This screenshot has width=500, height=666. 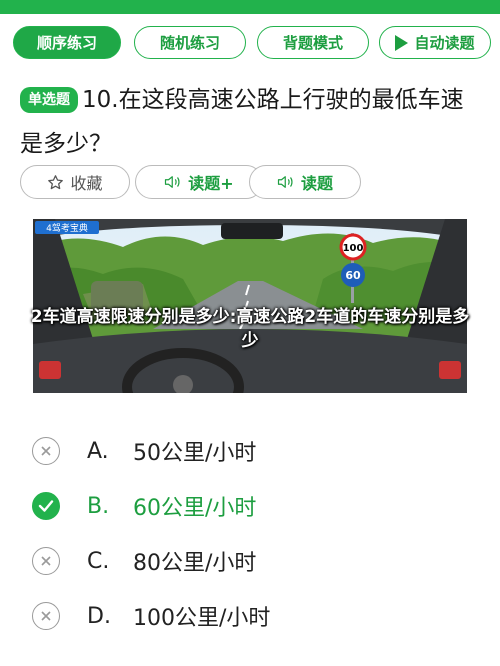 I want to click on top-header-bar, so click(x=250, y=7).